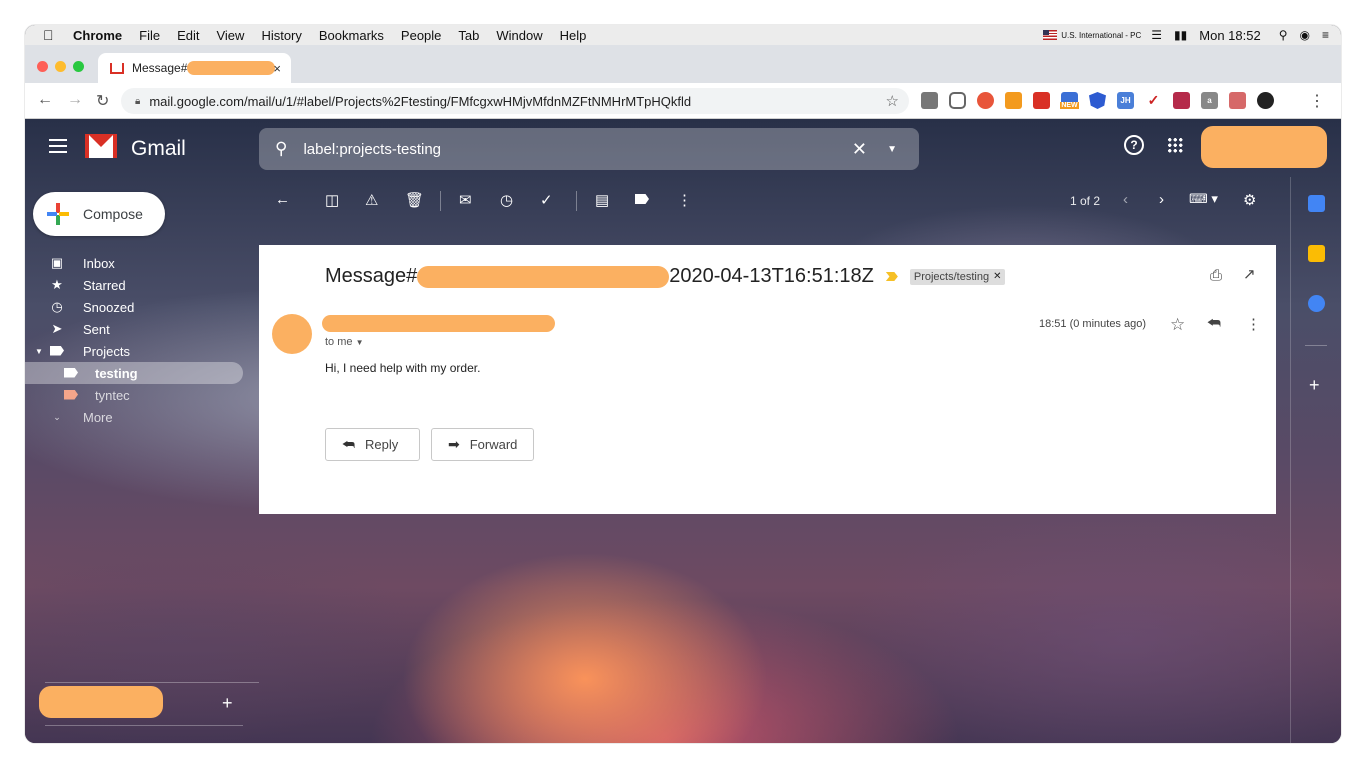 The image size is (1366, 768). Describe the element at coordinates (281, 35) in the screenshot. I see `menu-history: History` at that location.